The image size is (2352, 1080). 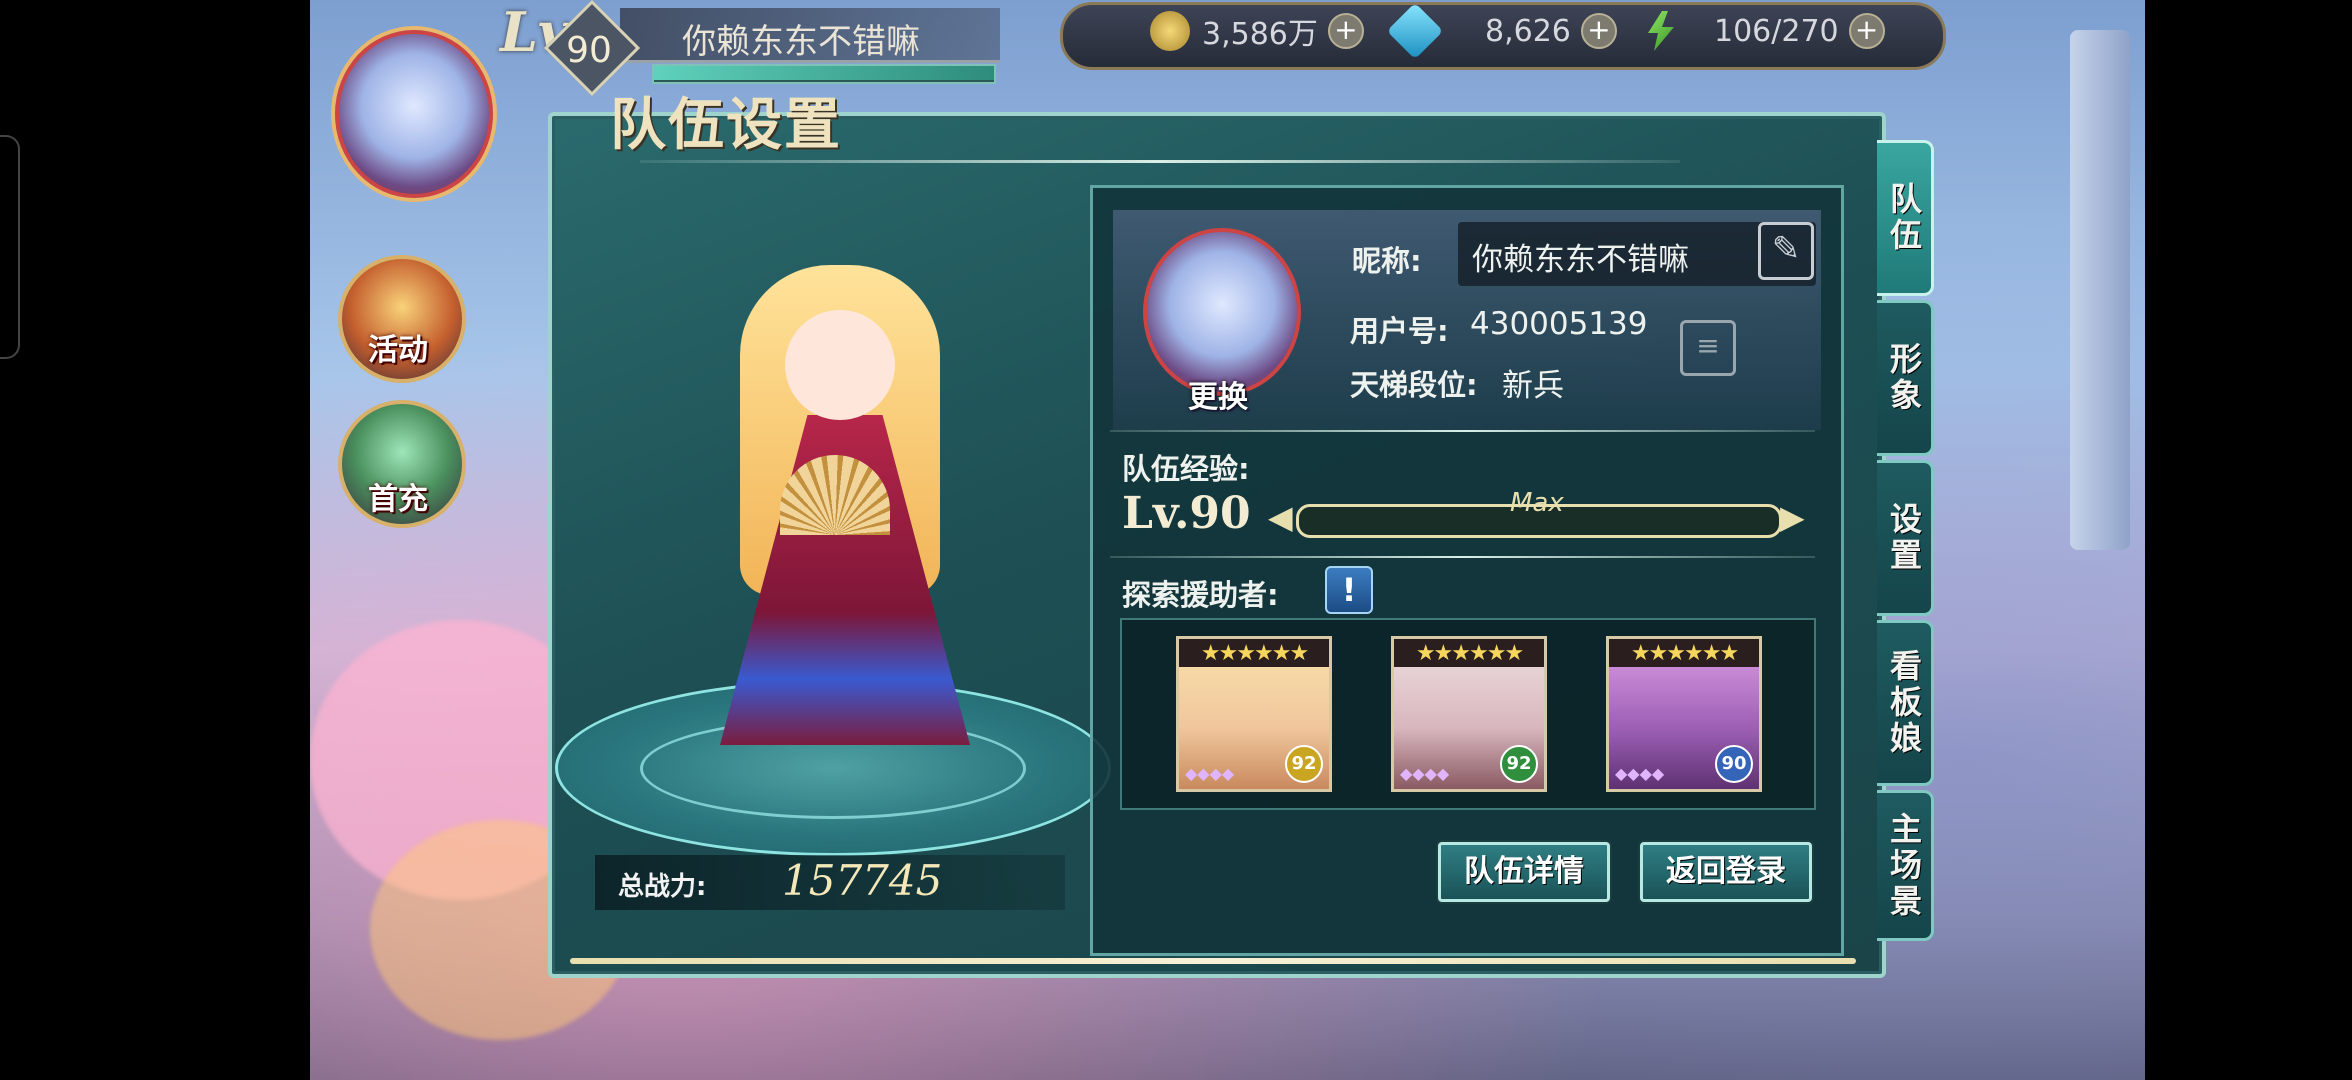 What do you see at coordinates (398, 496) in the screenshot?
I see `first-recharge-label: 首充` at bounding box center [398, 496].